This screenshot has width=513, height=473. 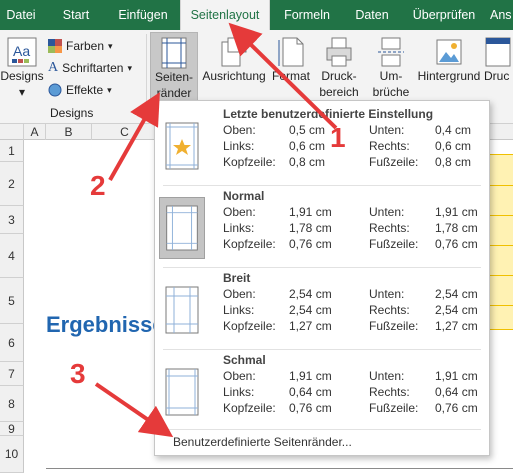 What do you see at coordinates (35, 132) in the screenshot?
I see `column-header: A` at bounding box center [35, 132].